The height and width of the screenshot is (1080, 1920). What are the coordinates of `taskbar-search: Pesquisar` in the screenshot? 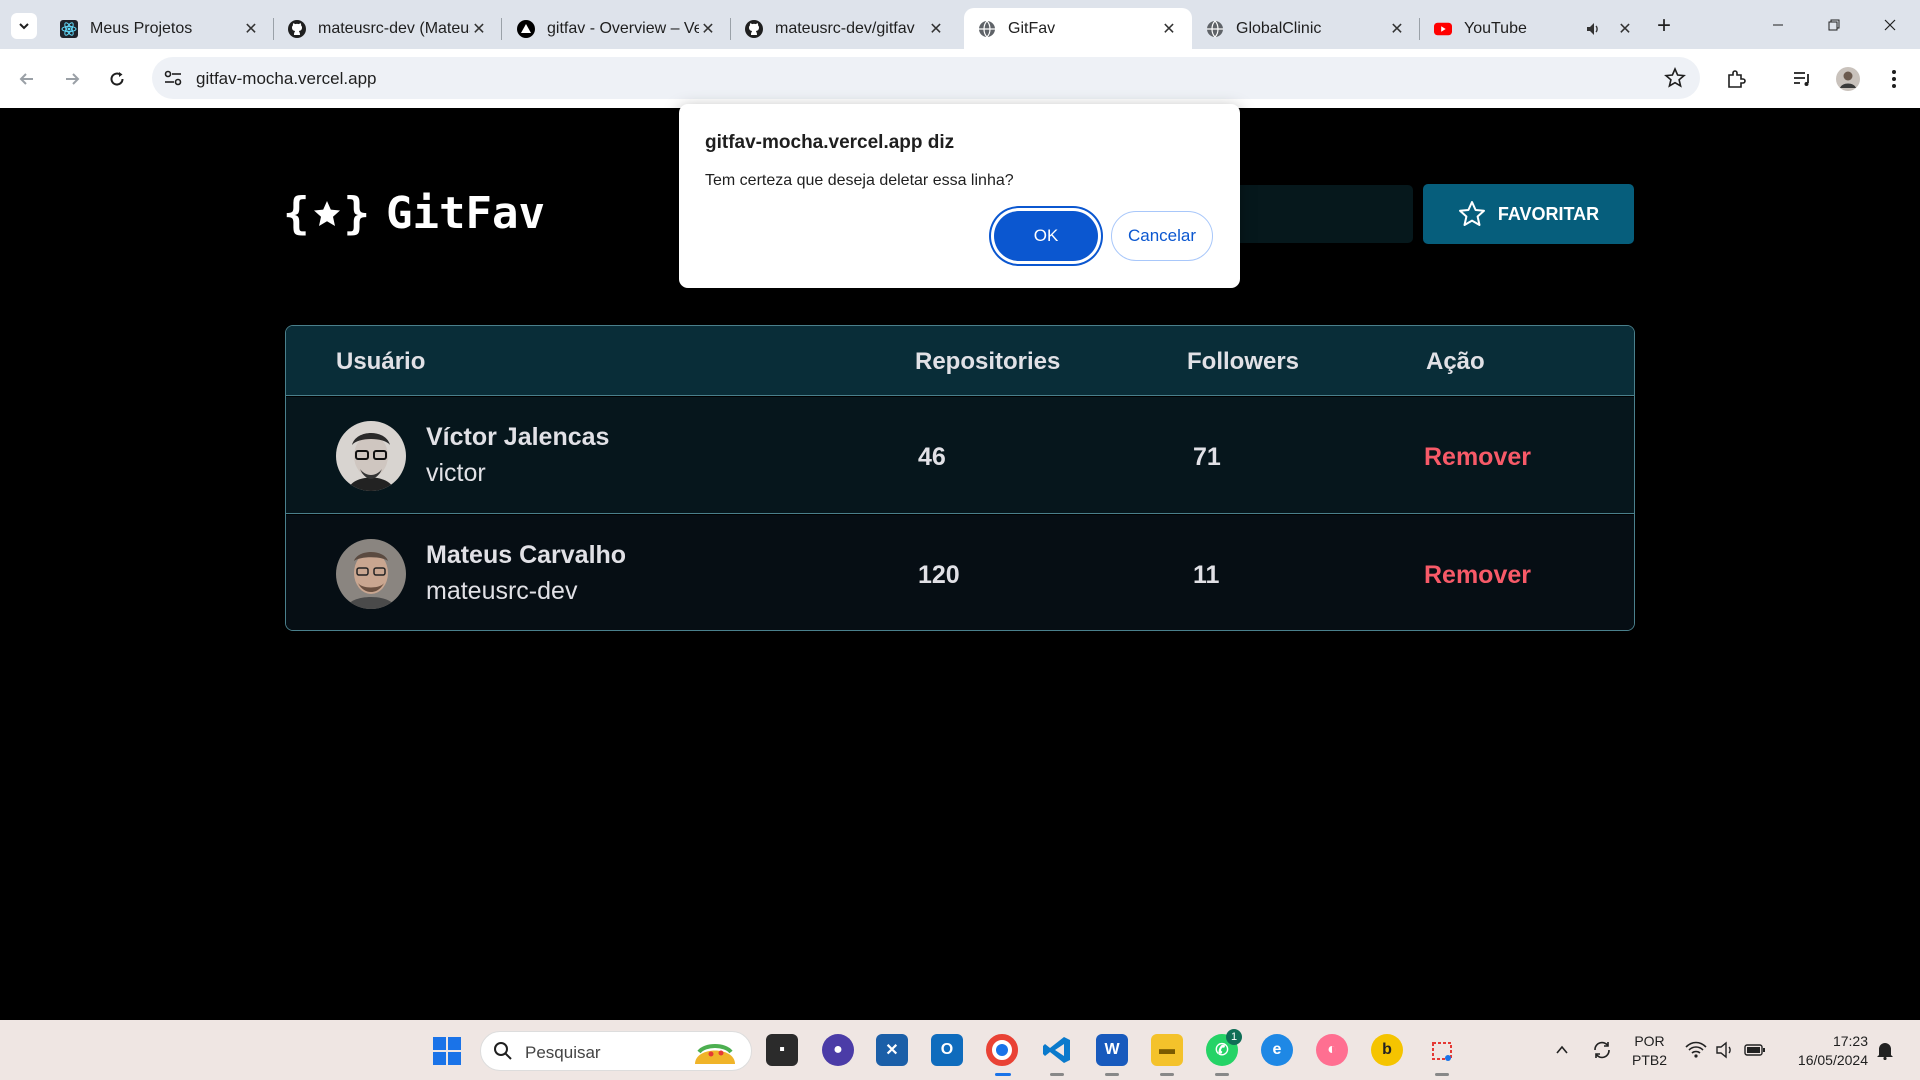 It's located at (616, 1051).